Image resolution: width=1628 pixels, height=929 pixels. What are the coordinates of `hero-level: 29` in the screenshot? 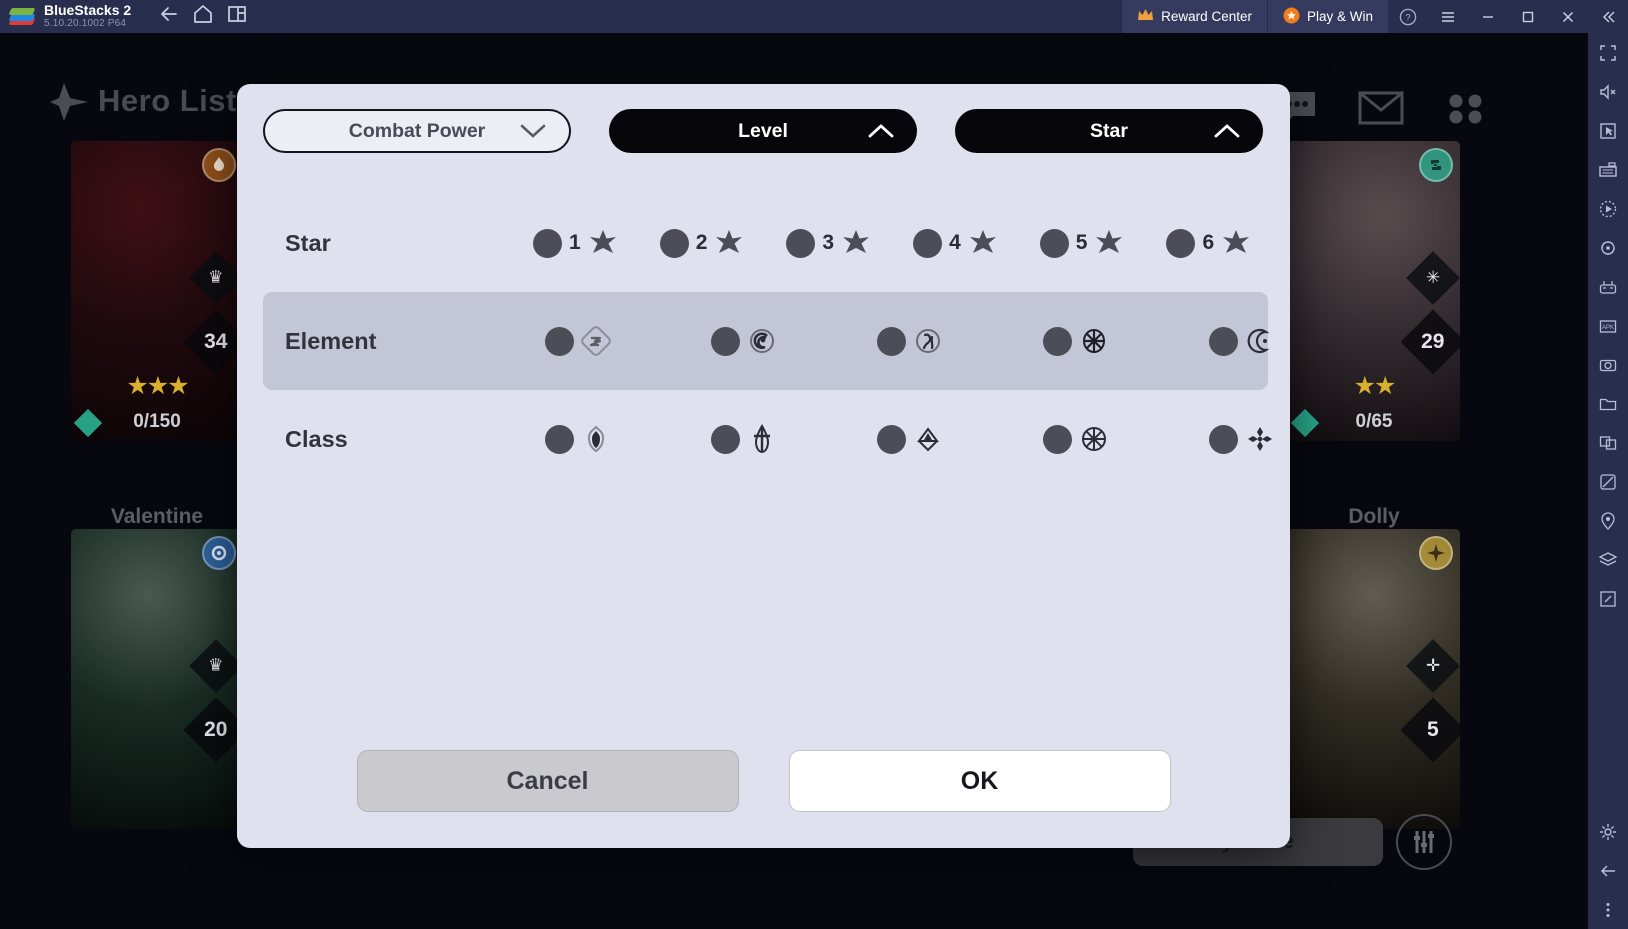 It's located at (1433, 341).